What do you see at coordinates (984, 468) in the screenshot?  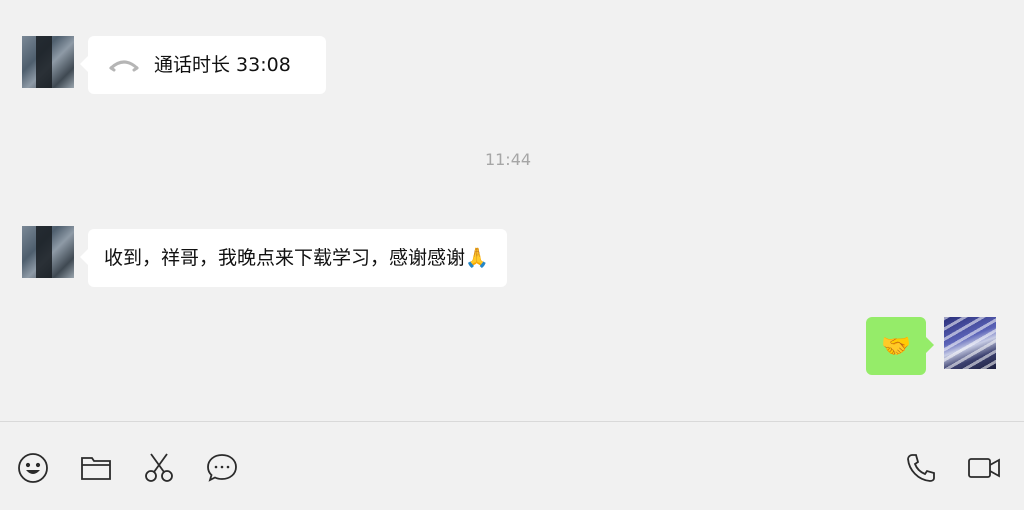 I see `video-camera-icon` at bounding box center [984, 468].